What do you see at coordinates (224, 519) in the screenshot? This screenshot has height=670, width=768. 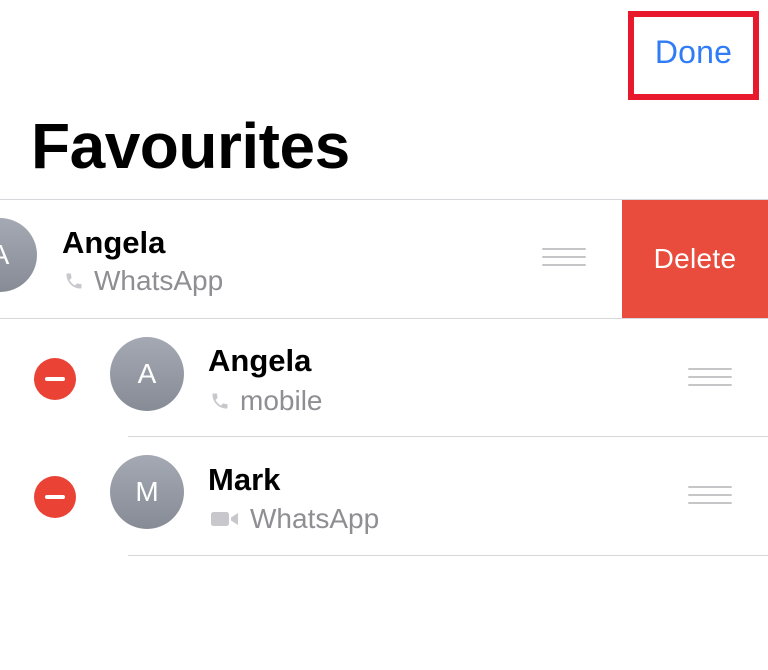 I see `video-icon` at bounding box center [224, 519].